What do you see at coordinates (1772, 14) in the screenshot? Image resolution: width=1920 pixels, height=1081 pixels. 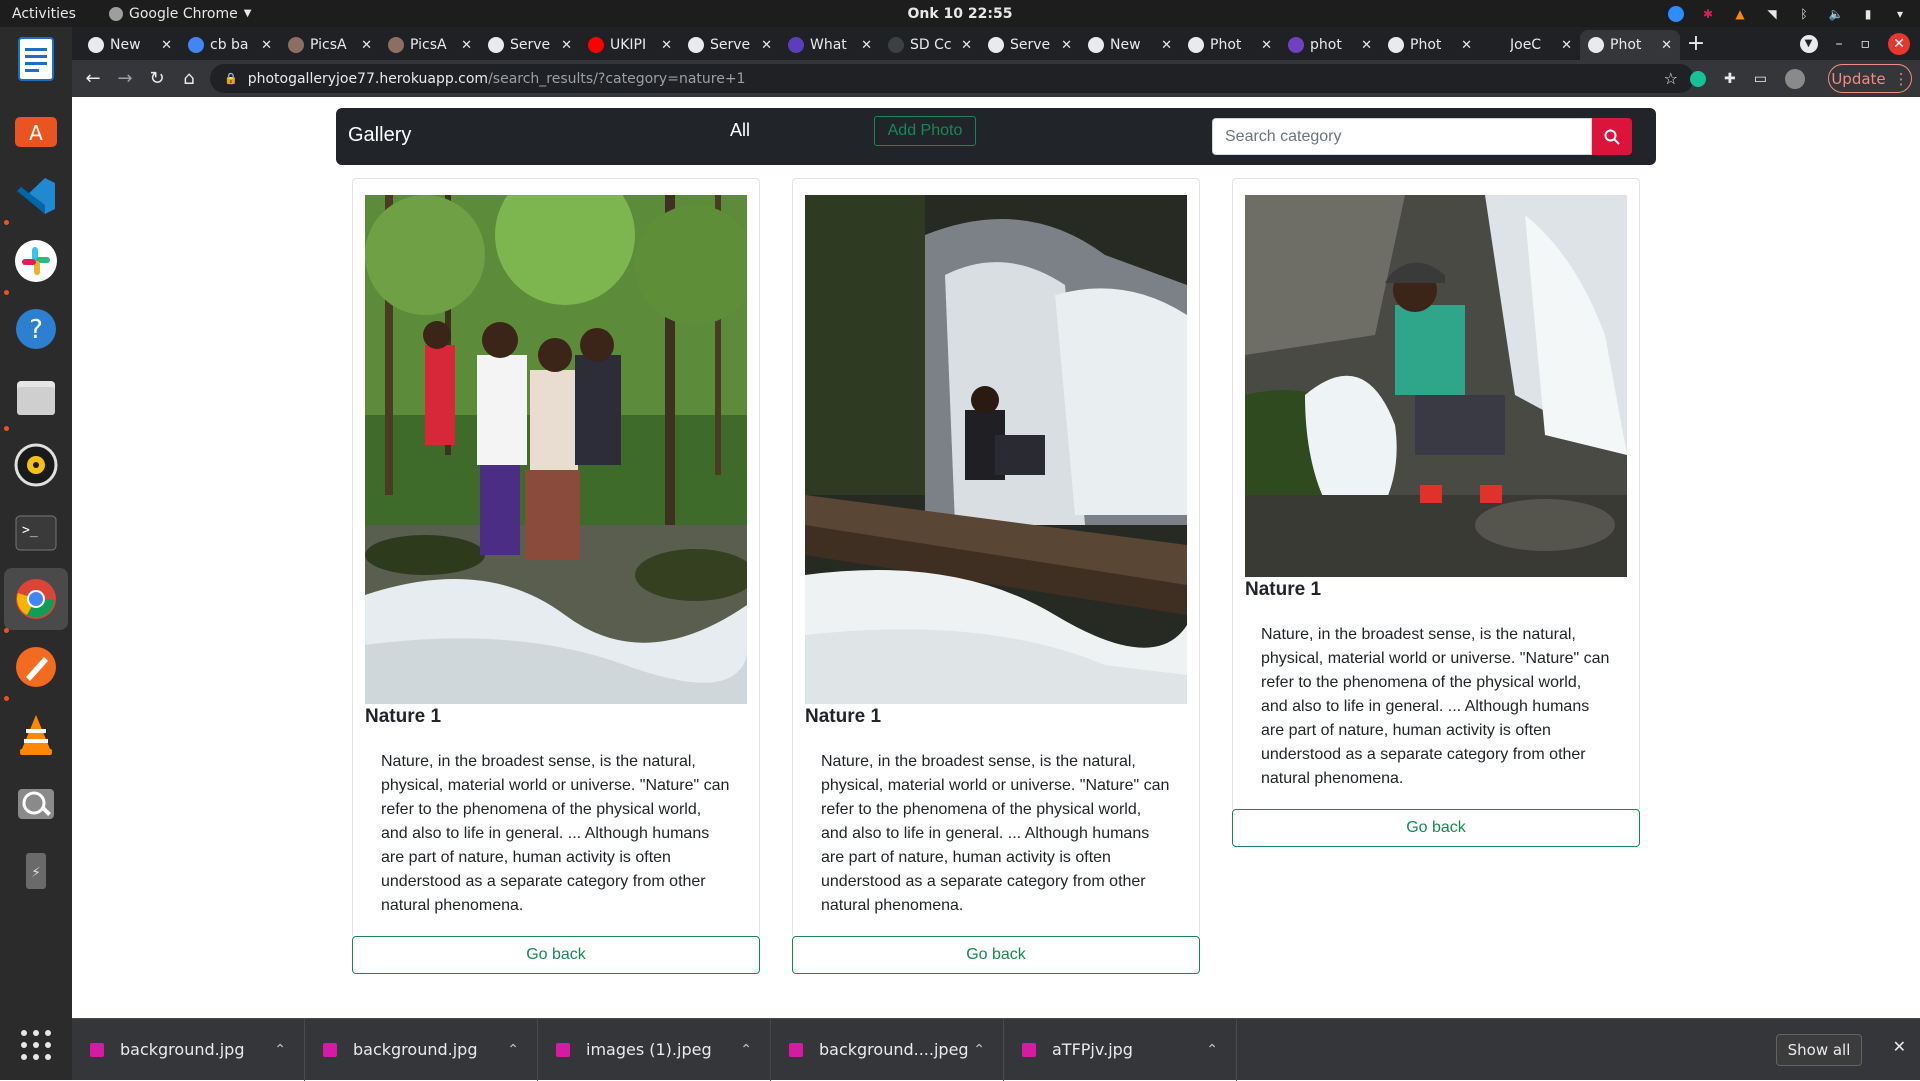 I see `wifi-icon: ◥` at bounding box center [1772, 14].